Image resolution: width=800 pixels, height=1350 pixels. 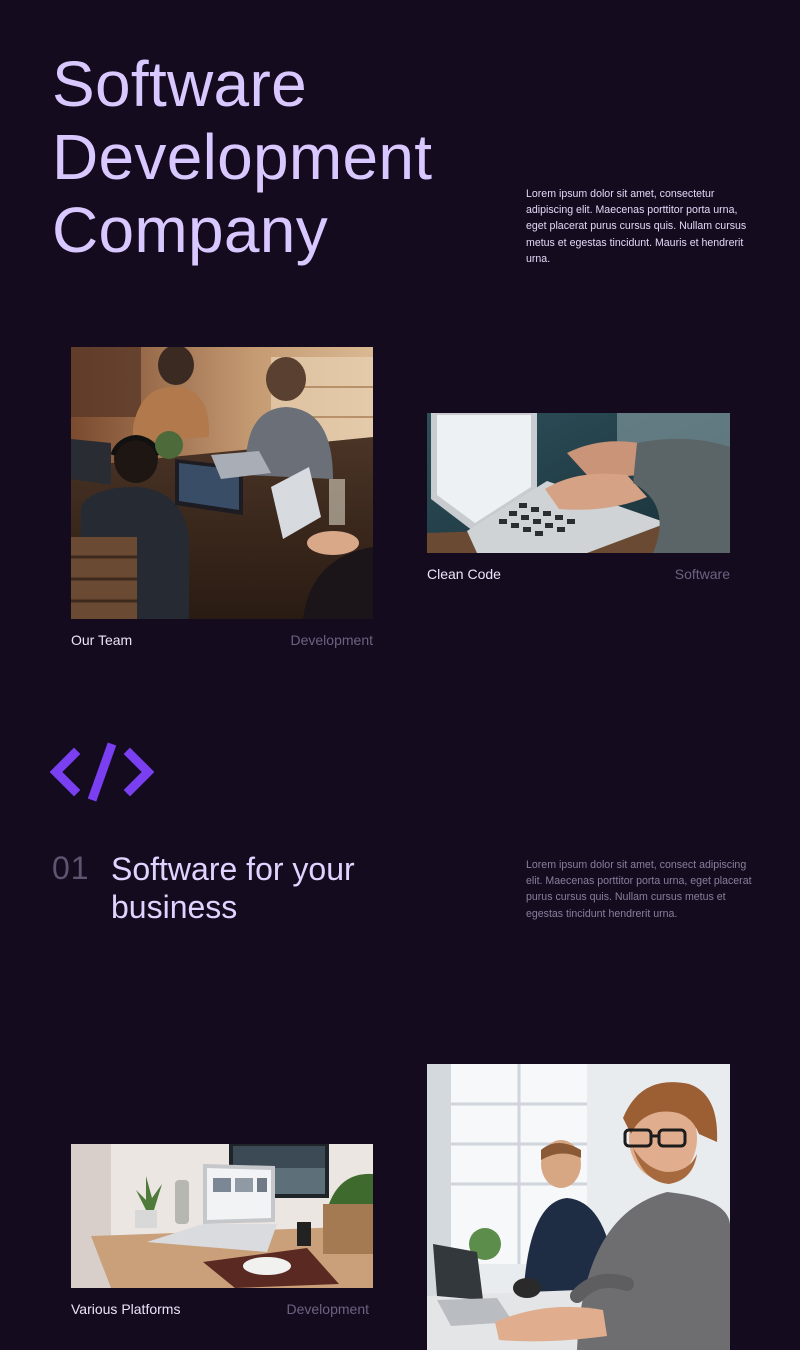 I want to click on gallery-item-title: Various Platforms, so click(x=125, y=1309).